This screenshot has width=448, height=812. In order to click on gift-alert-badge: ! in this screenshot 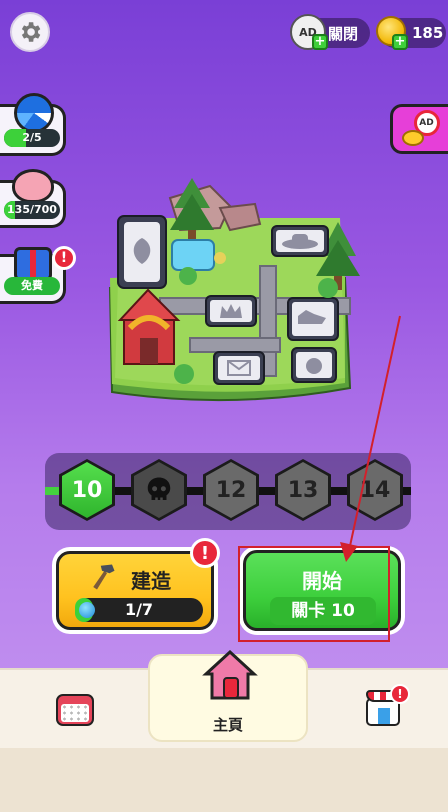, I will do `click(64, 258)`.